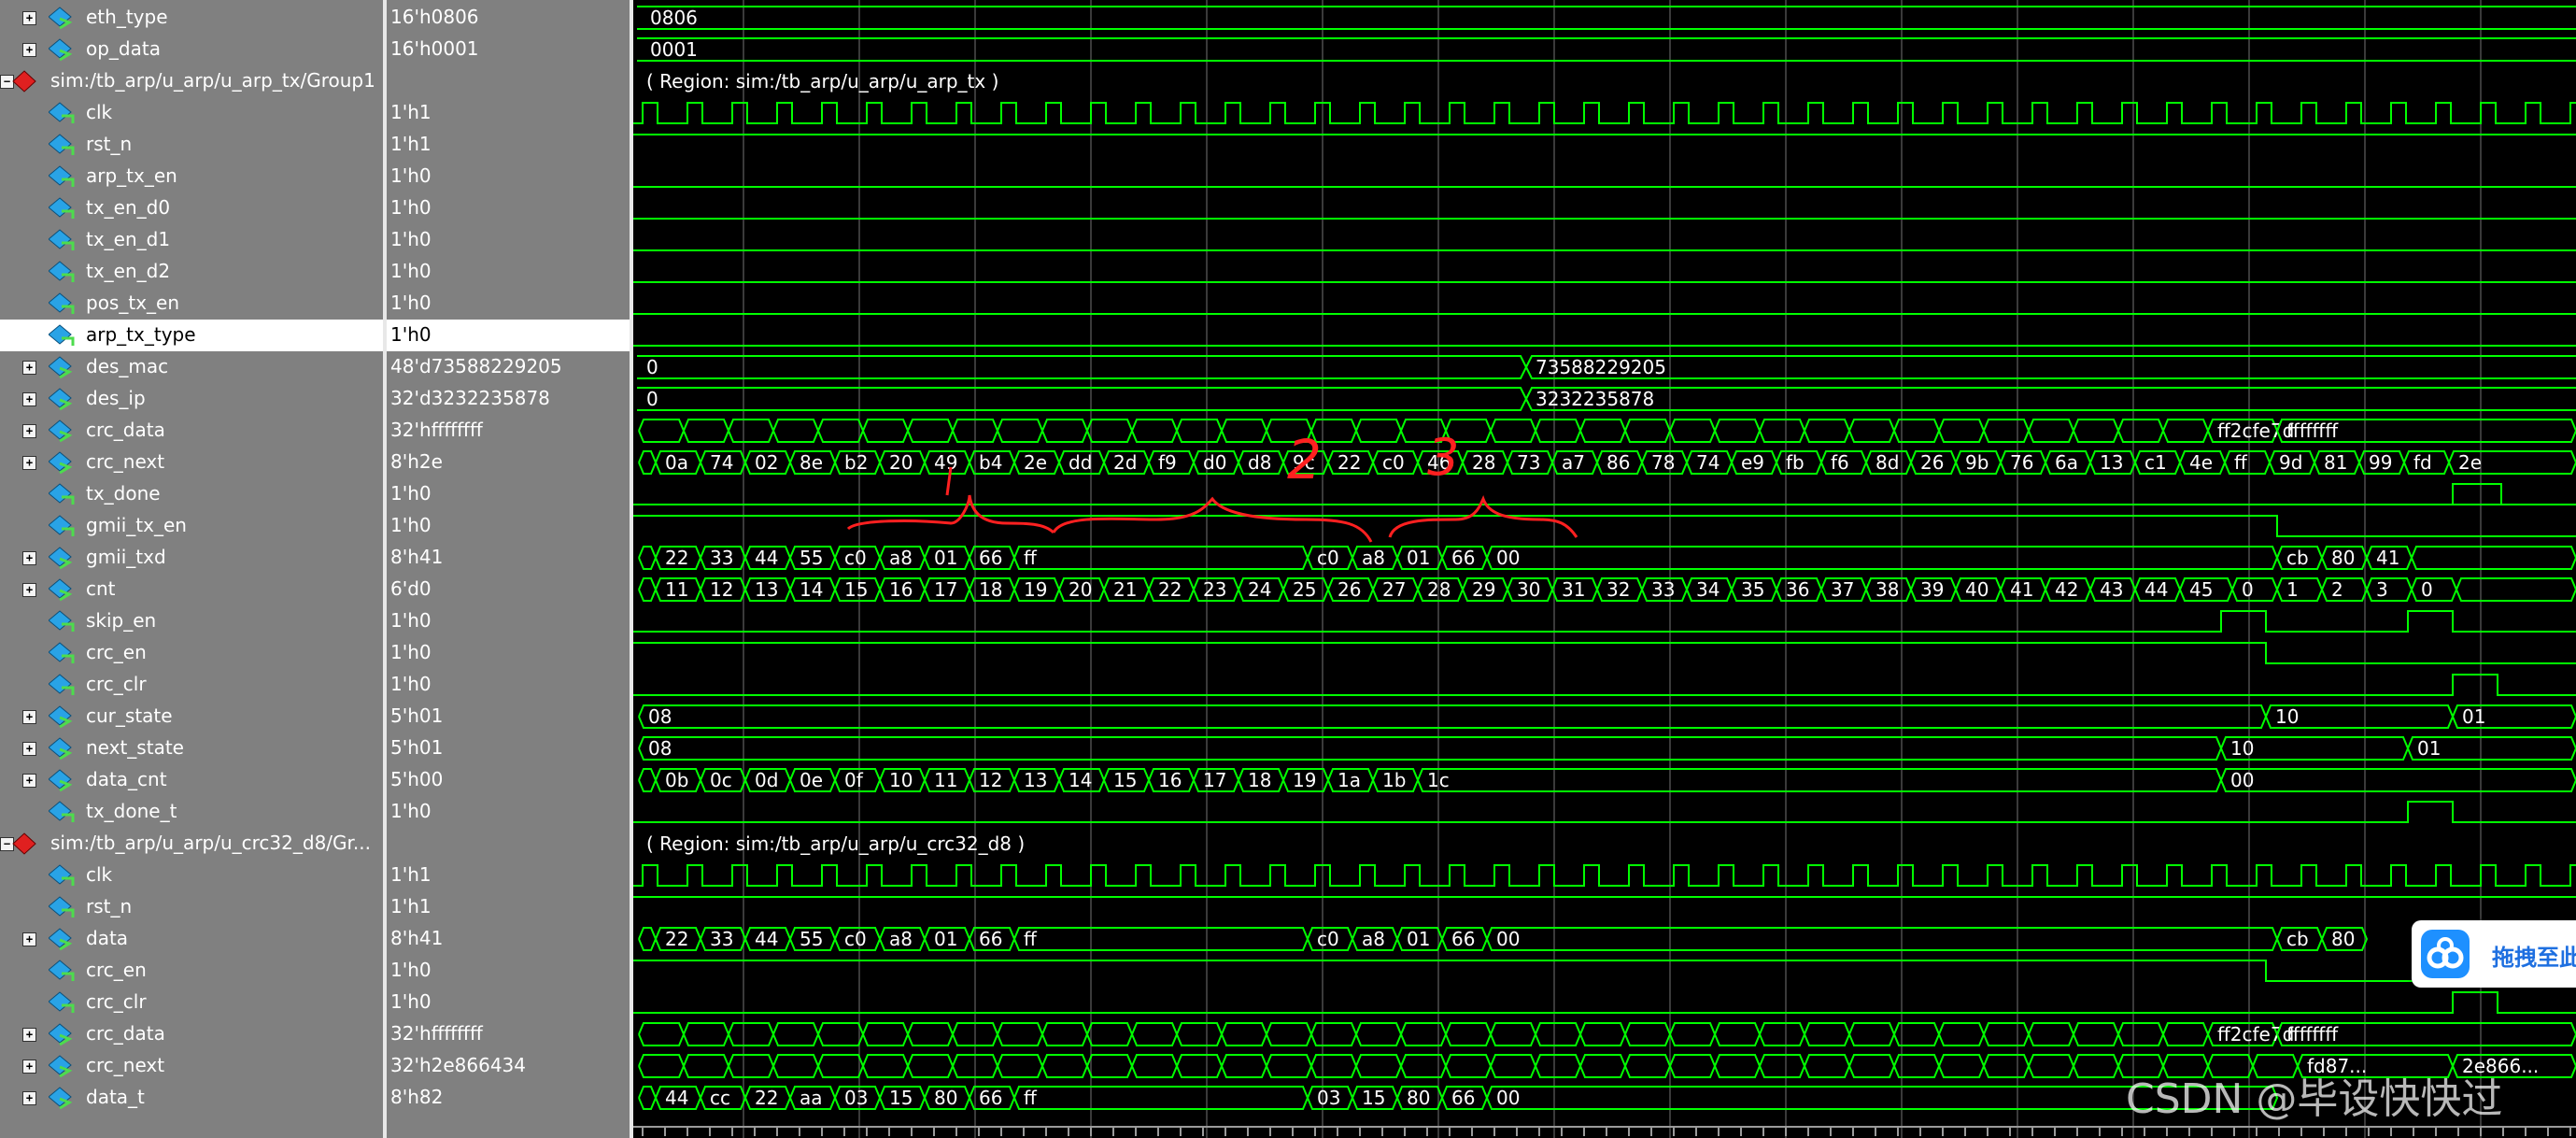 The width and height of the screenshot is (2576, 1138). Describe the element at coordinates (508, 367) in the screenshot. I see `signal-value-row: 48'd73588229205` at that location.